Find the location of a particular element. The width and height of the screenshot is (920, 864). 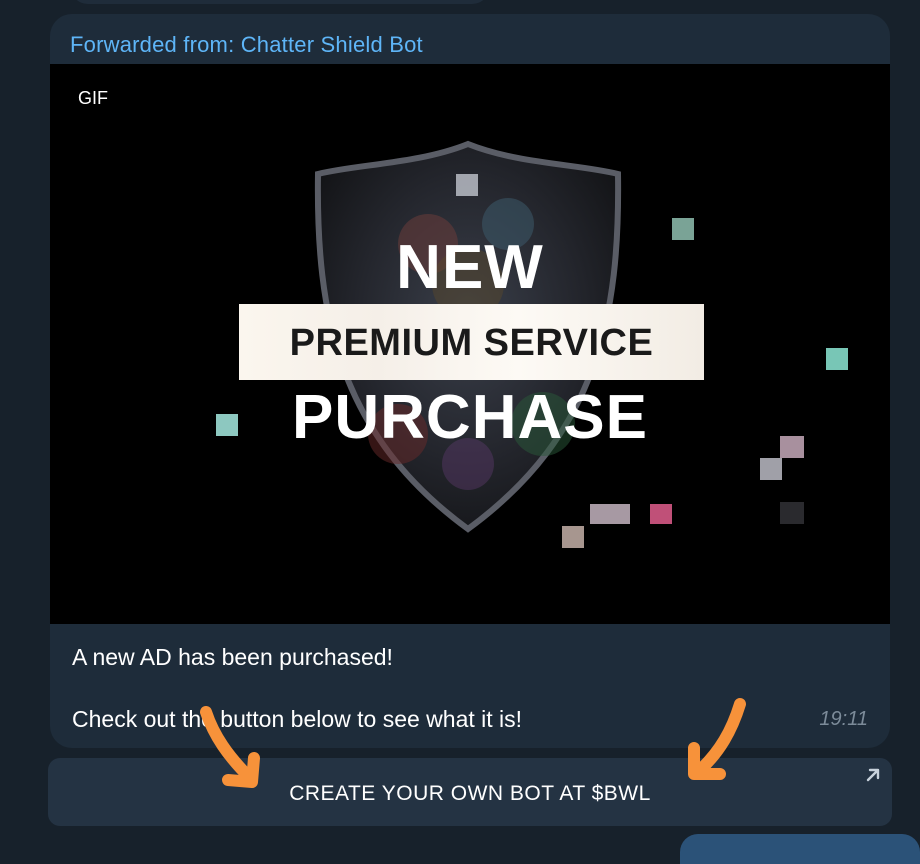

gif-badge: GIF is located at coordinates (93, 98).